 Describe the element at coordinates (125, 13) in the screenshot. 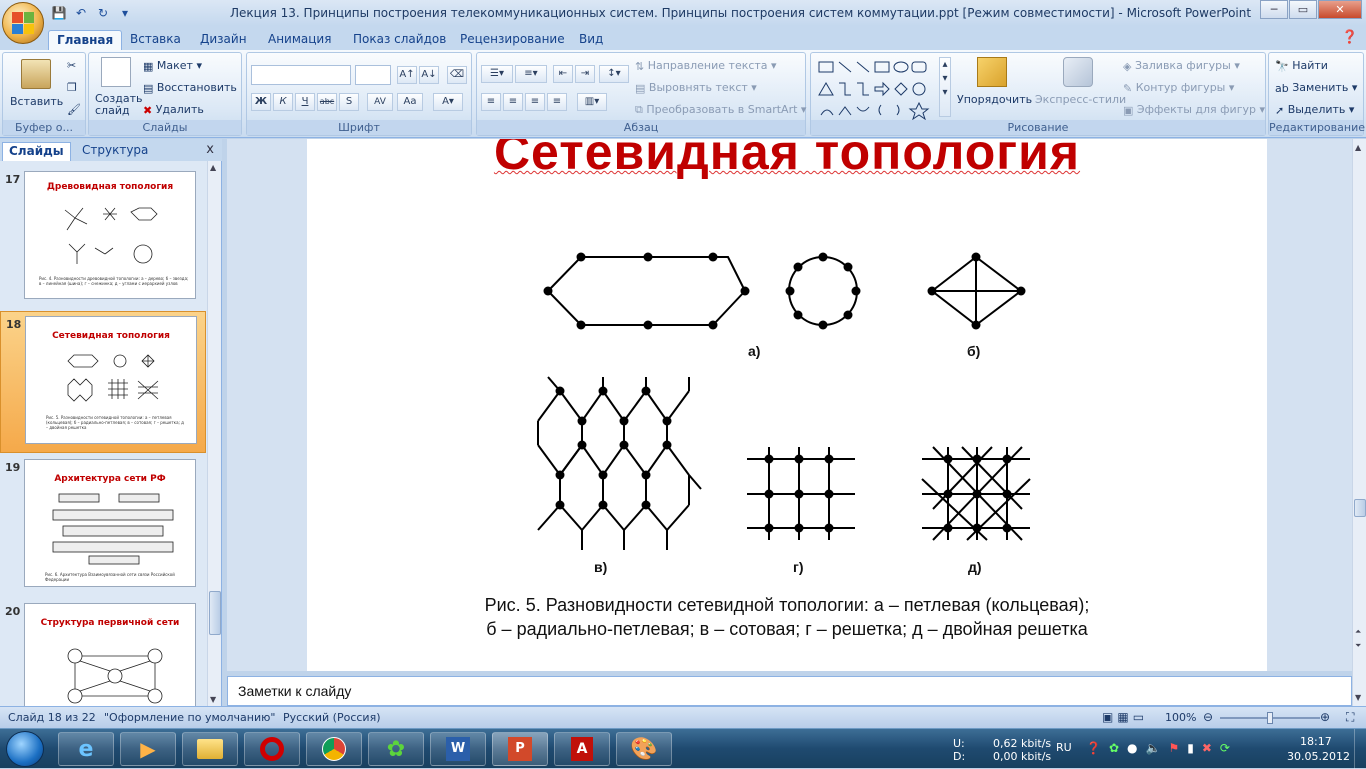

I see `customize-qat-icon: ▾` at that location.